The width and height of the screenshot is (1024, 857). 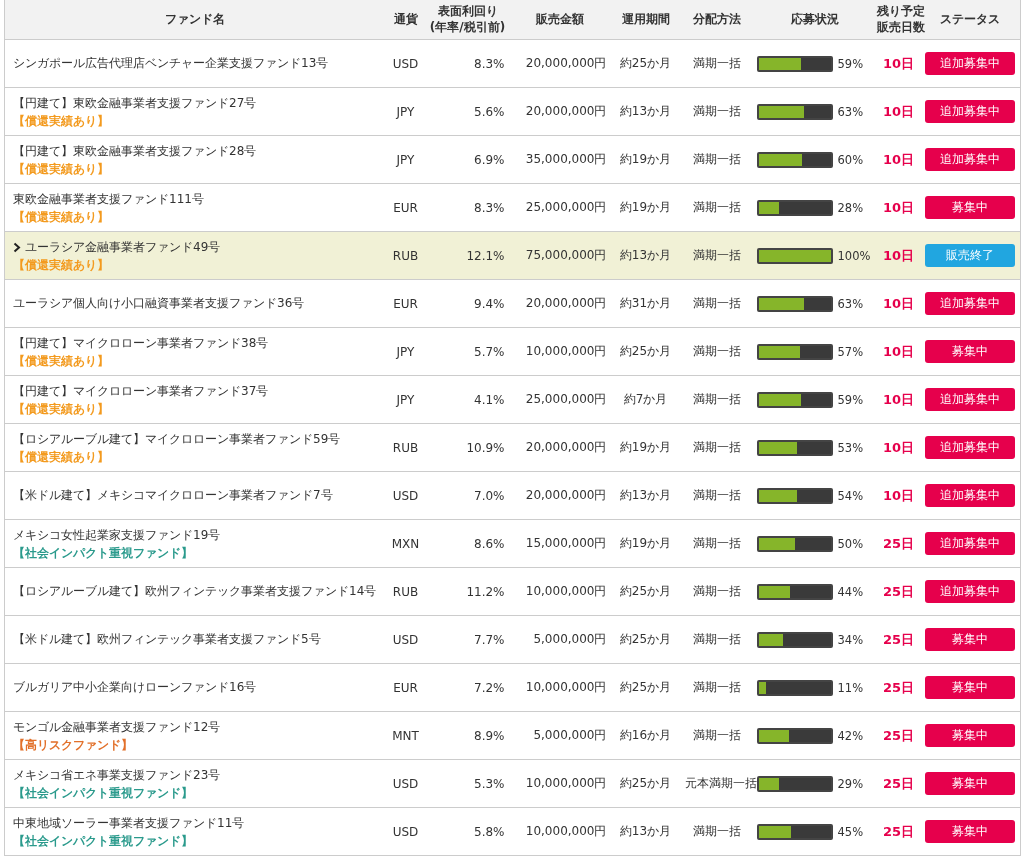 I want to click on yield: 8.3%, so click(x=489, y=207).